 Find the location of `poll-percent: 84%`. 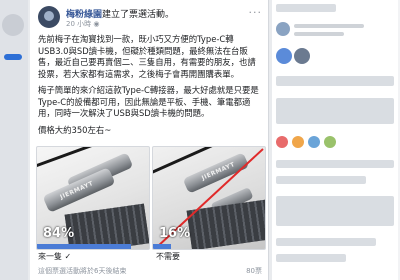

poll-percent: 84% is located at coordinates (59, 233).